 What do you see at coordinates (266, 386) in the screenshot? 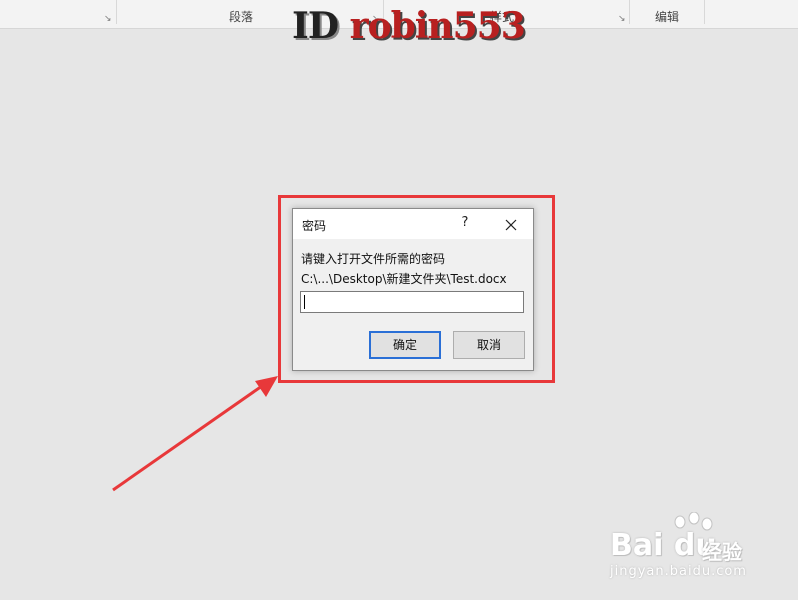
I see `arrow-head-icon` at bounding box center [266, 386].